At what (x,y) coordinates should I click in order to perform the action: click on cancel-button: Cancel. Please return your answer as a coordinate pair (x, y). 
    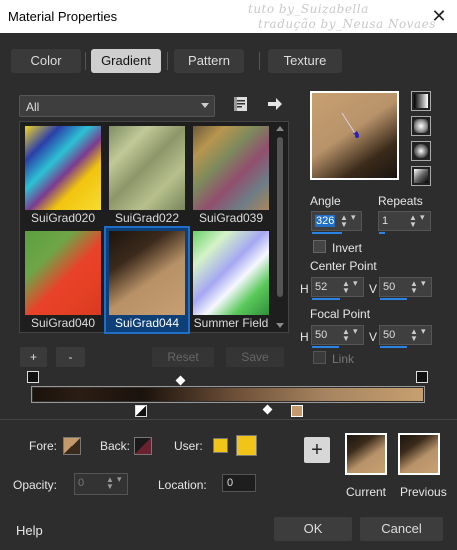
    Looking at the image, I should click on (401, 529).